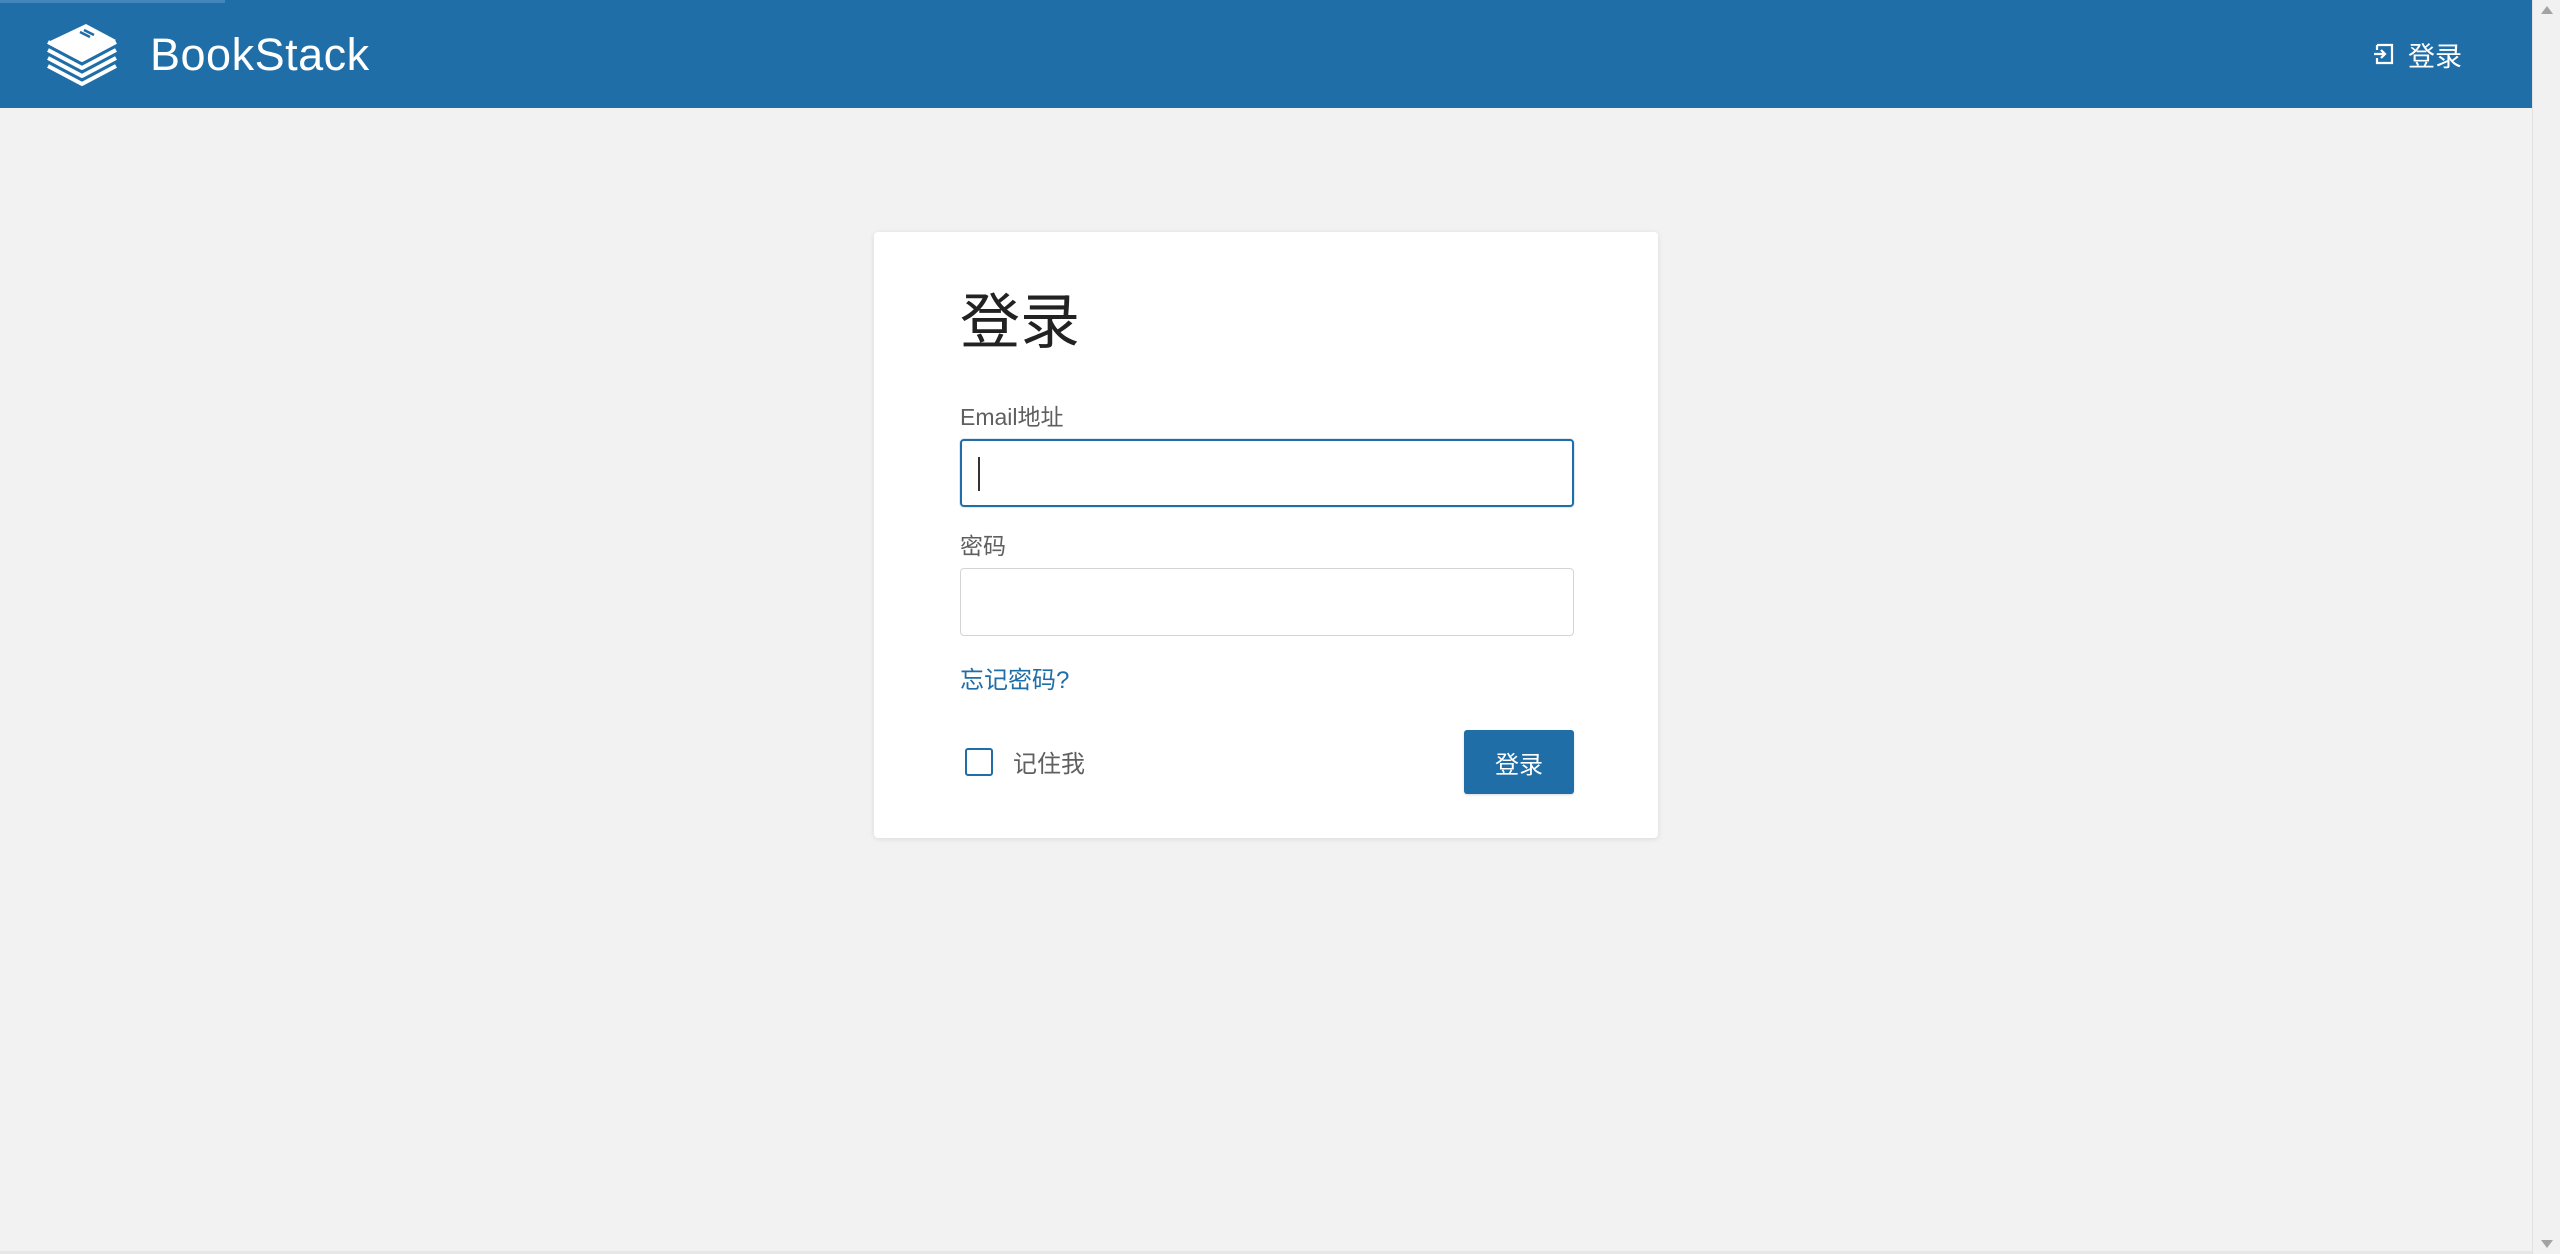  Describe the element at coordinates (1519, 762) in the screenshot. I see `login-submit-button: 登录` at that location.